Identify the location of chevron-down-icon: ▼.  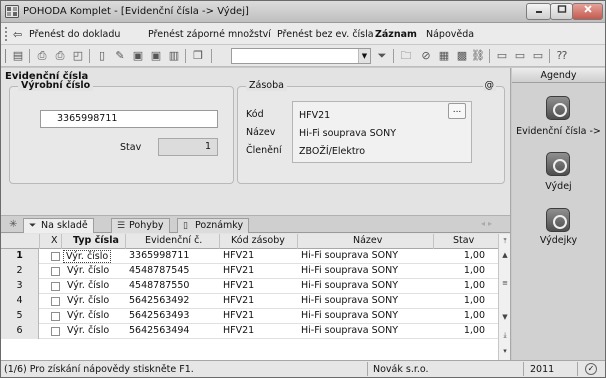
(364, 56).